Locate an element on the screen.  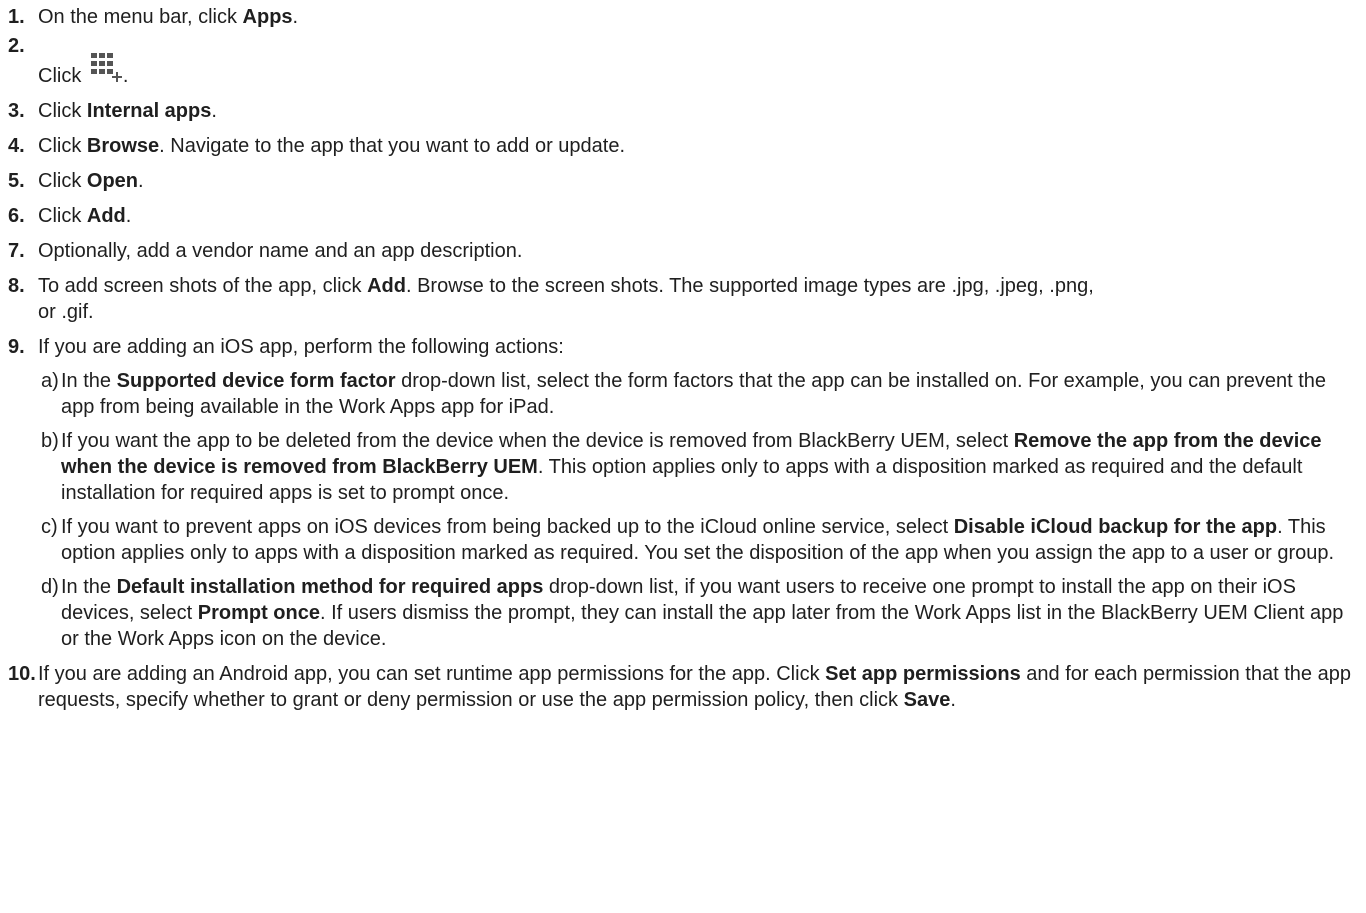
step-2: 2. Click . is located at coordinates (683, 62).